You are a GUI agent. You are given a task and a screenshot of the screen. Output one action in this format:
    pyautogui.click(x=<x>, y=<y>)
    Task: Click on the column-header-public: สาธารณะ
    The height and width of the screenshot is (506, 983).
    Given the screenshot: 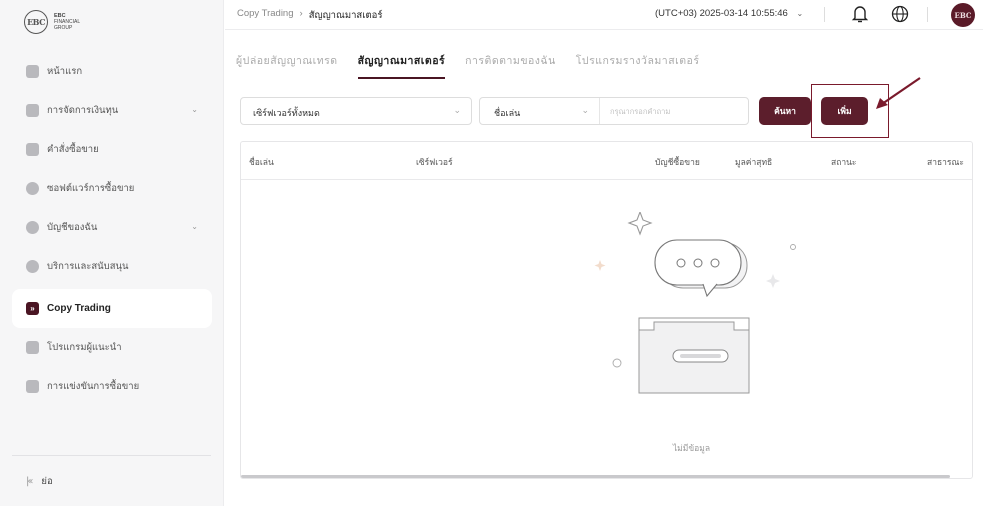 What is the action you would take?
    pyautogui.click(x=945, y=162)
    